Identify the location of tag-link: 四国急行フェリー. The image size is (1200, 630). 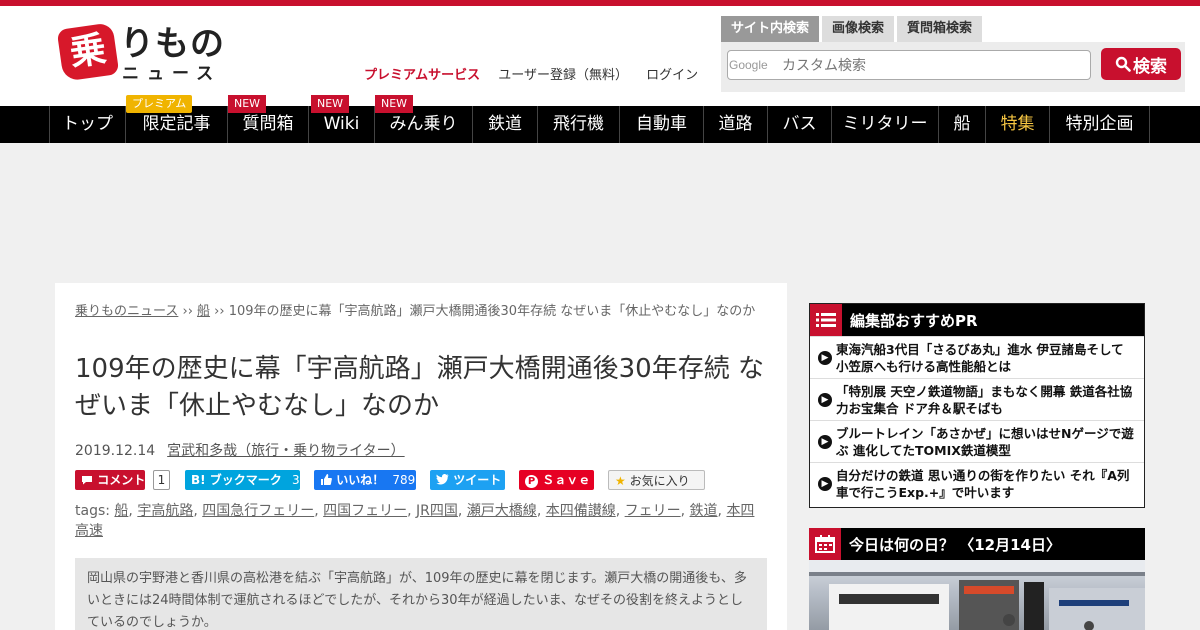
(258, 511).